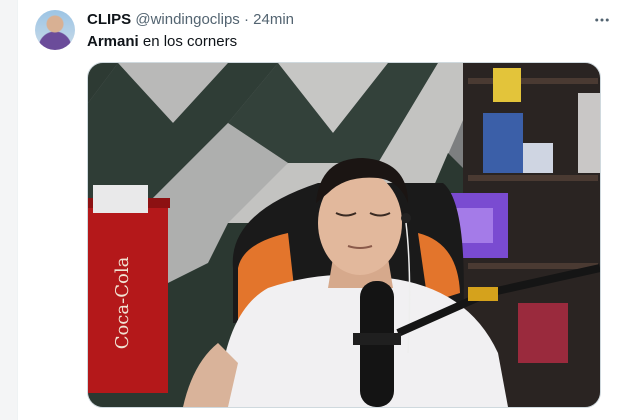 Image resolution: width=627 pixels, height=420 pixels. I want to click on tweet-text-bold: Armani, so click(113, 41).